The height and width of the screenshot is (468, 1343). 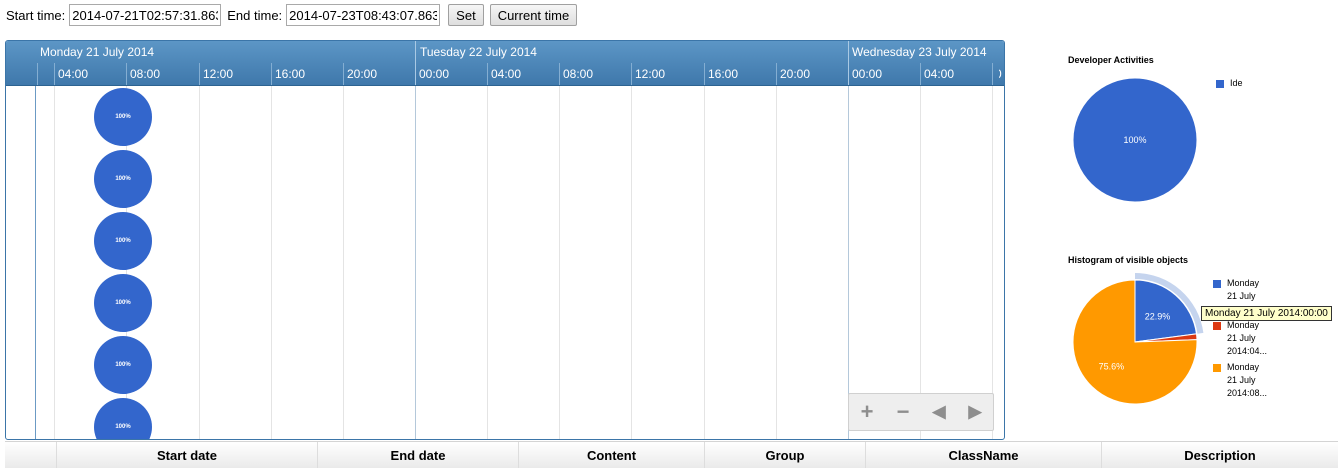 What do you see at coordinates (1220, 84) in the screenshot?
I see `legend-swatch-ide` at bounding box center [1220, 84].